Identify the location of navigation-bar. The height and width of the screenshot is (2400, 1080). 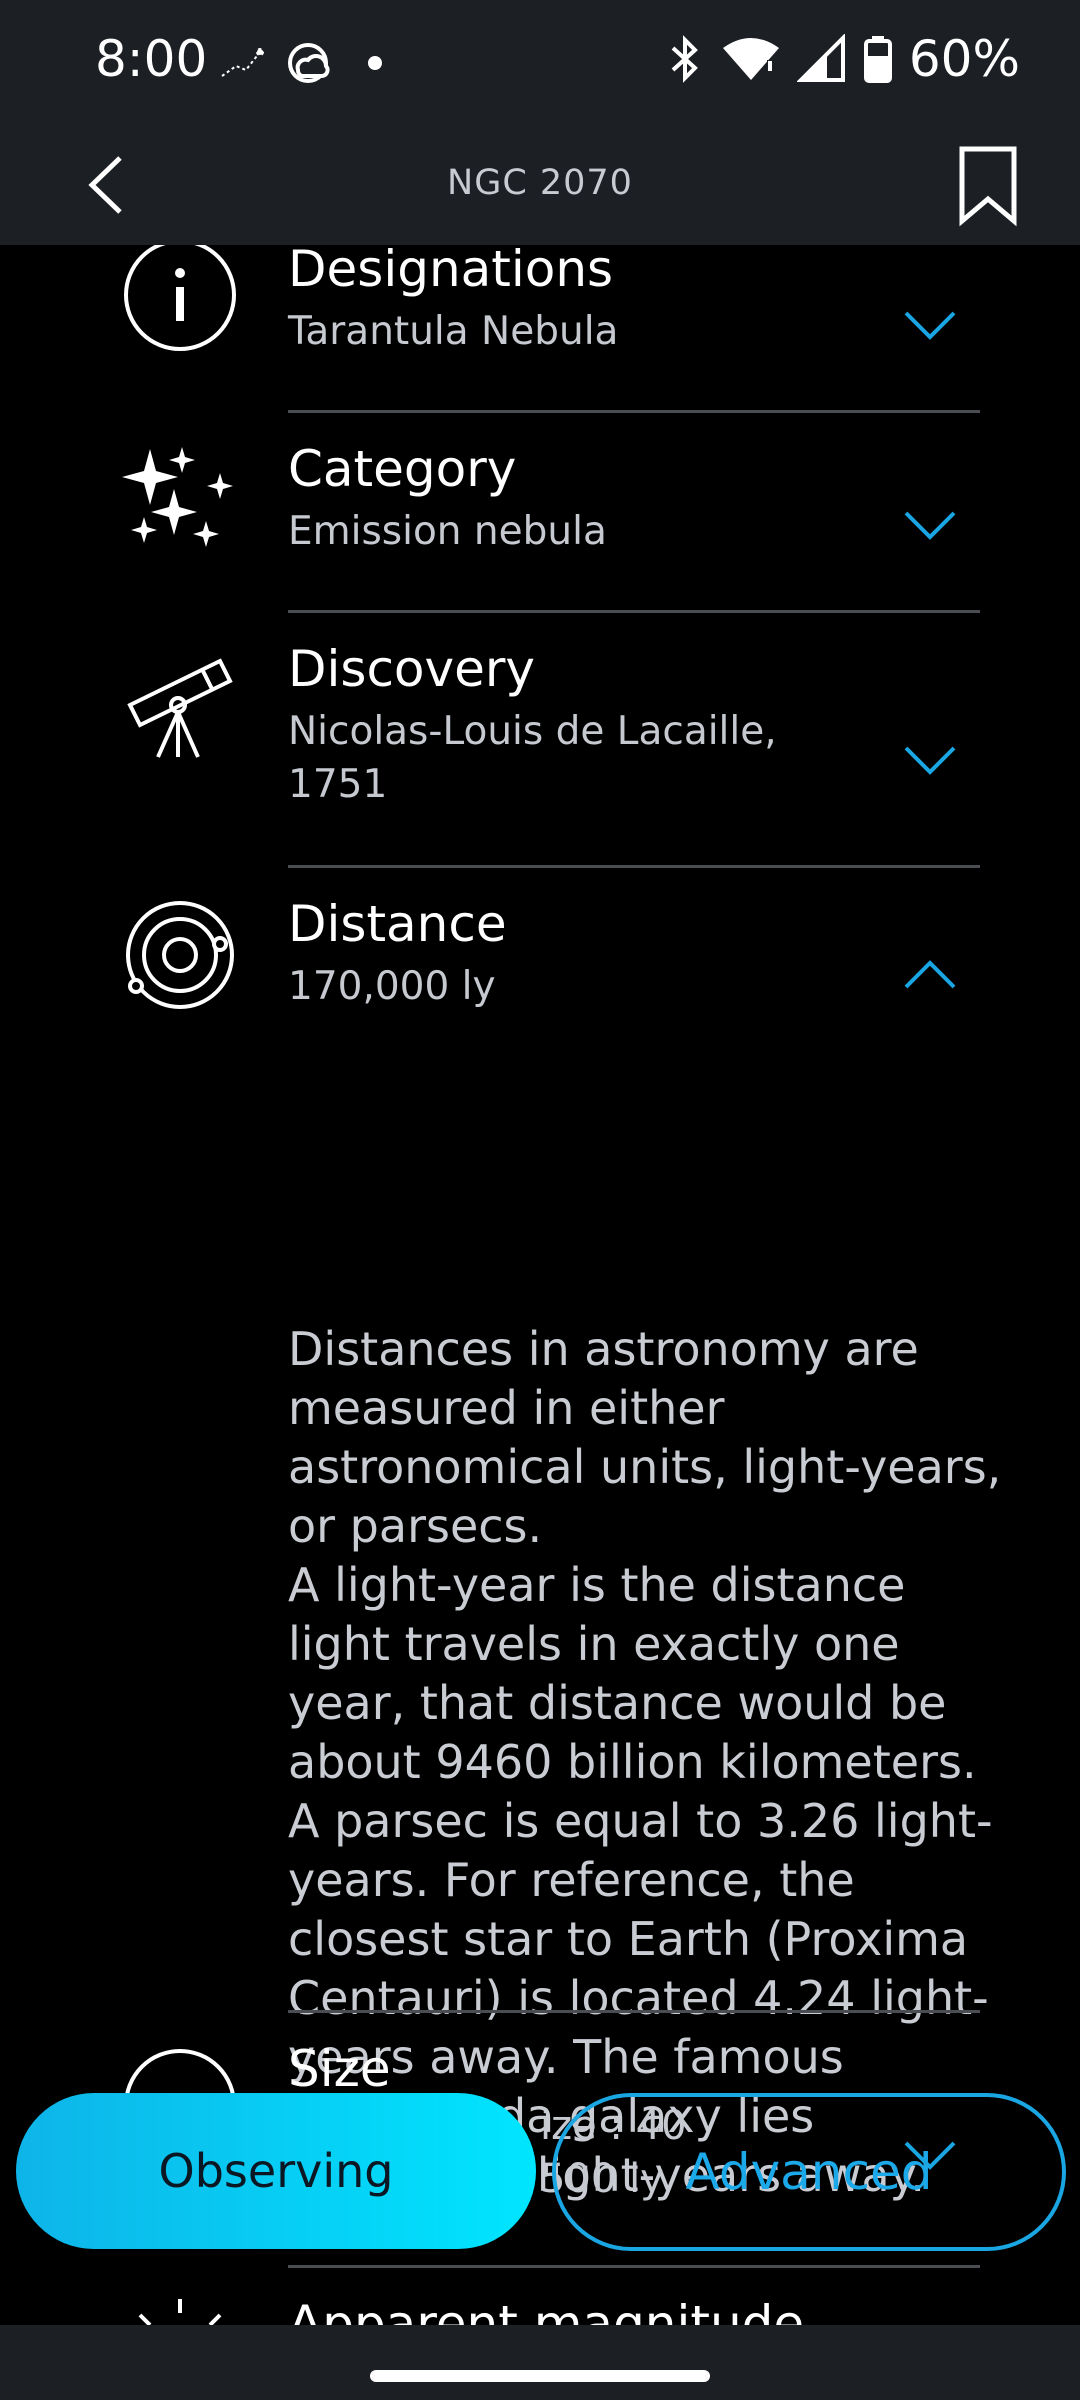
(540, 2362).